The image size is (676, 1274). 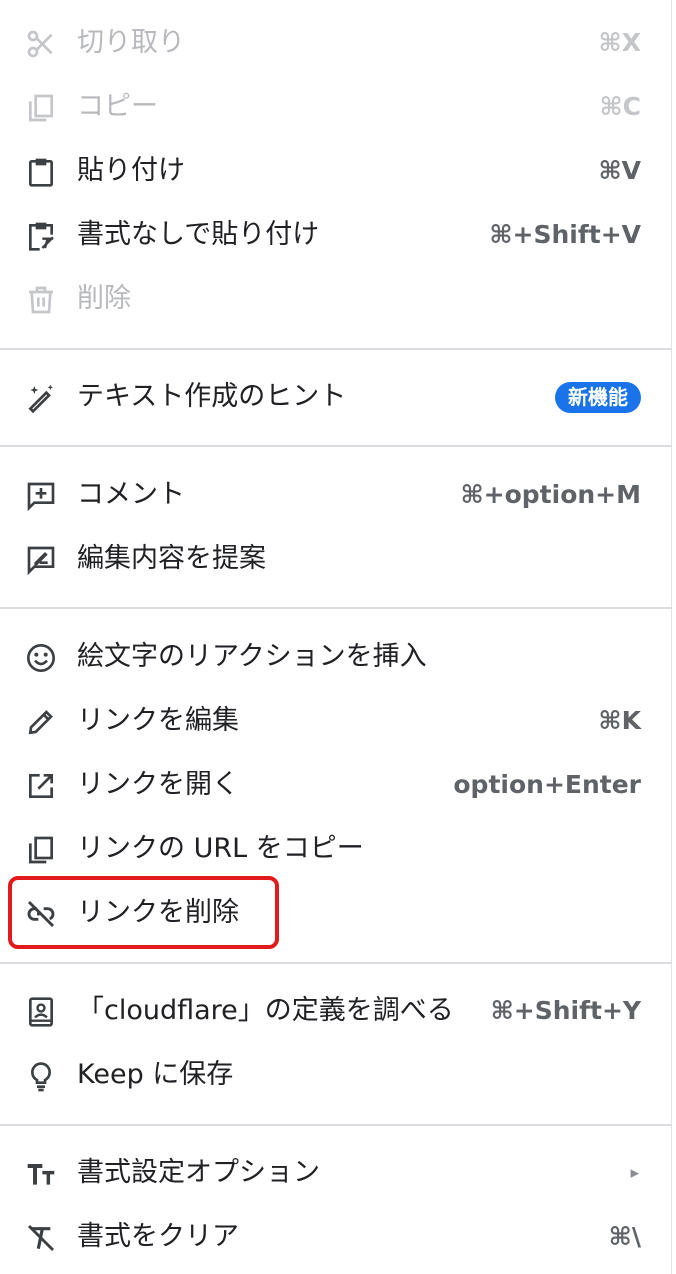 What do you see at coordinates (550, 494) in the screenshot?
I see `shortcut-hint: ⌘+option+M` at bounding box center [550, 494].